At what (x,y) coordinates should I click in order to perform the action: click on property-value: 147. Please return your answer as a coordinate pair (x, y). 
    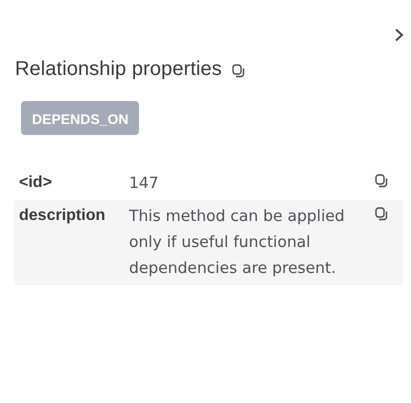
    Looking at the image, I should click on (144, 183).